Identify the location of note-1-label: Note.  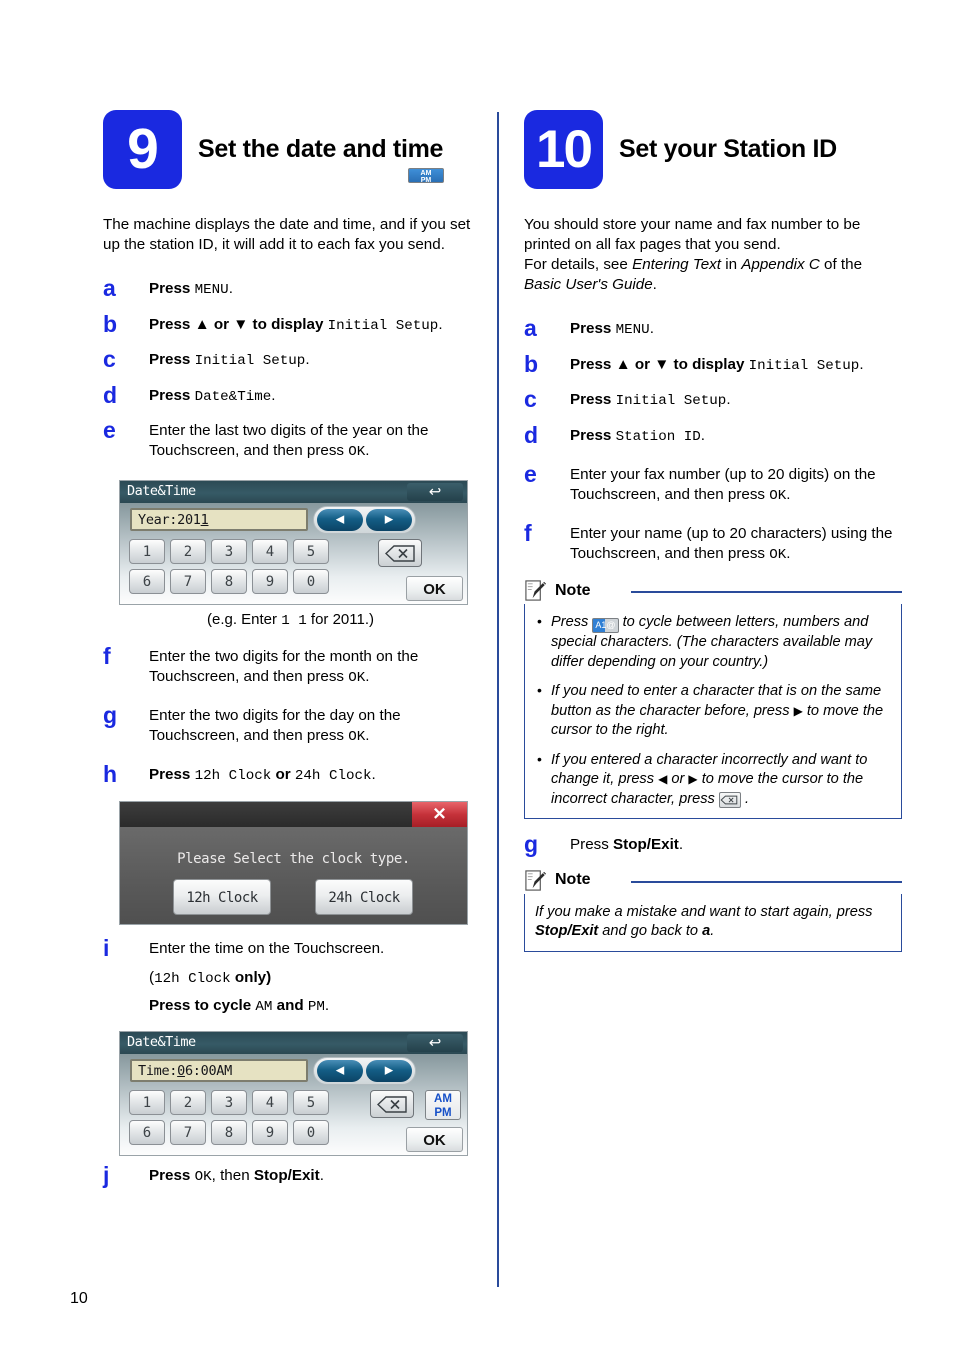
(573, 590).